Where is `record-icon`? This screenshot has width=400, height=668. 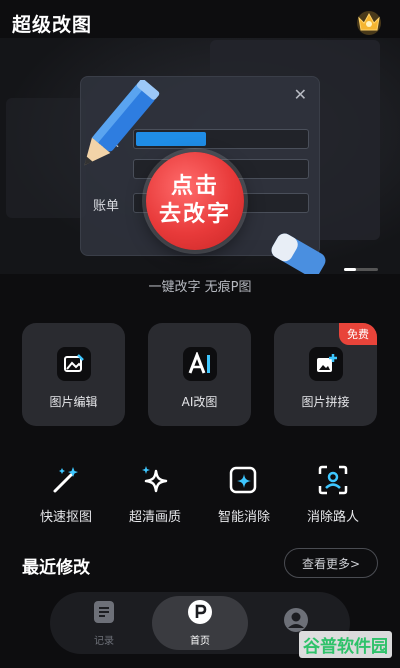 record-icon is located at coordinates (104, 614).